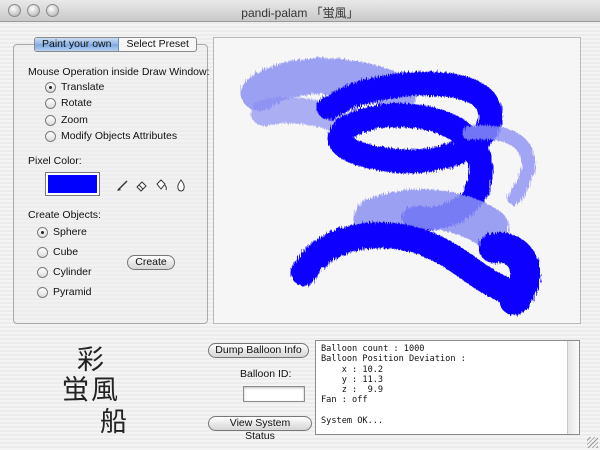 The width and height of the screenshot is (600, 450). What do you see at coordinates (70, 232) in the screenshot?
I see `radio-label: Sphere` at bounding box center [70, 232].